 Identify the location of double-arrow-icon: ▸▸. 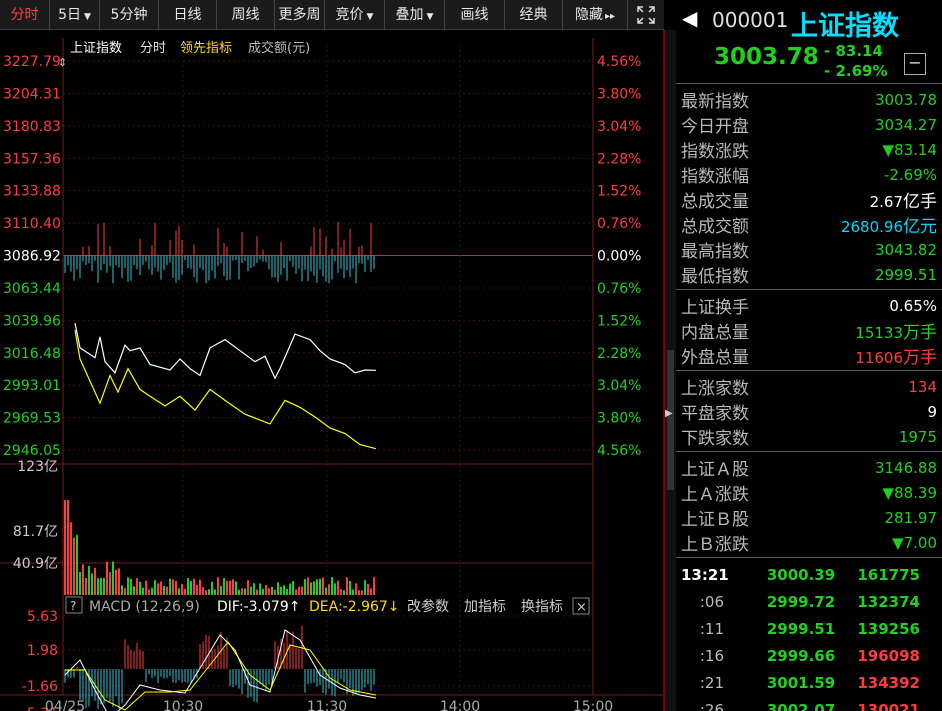
(610, 16).